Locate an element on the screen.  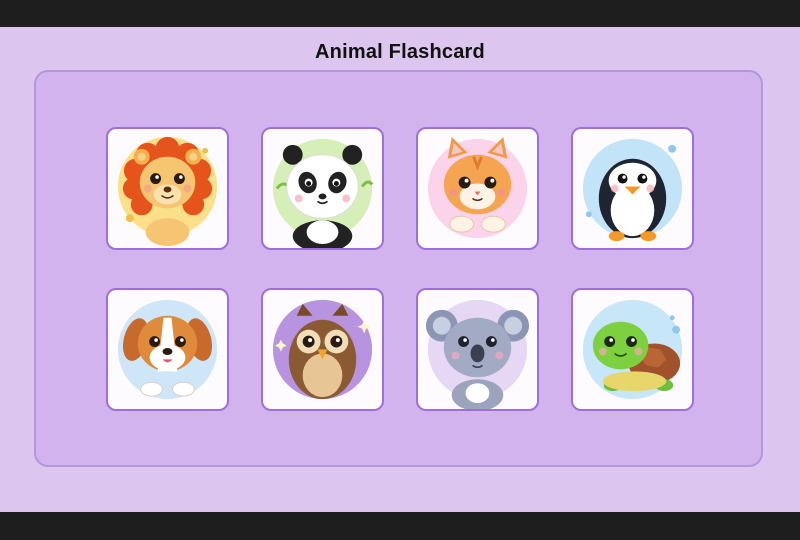
flashcard-turtle is located at coordinates (632, 349).